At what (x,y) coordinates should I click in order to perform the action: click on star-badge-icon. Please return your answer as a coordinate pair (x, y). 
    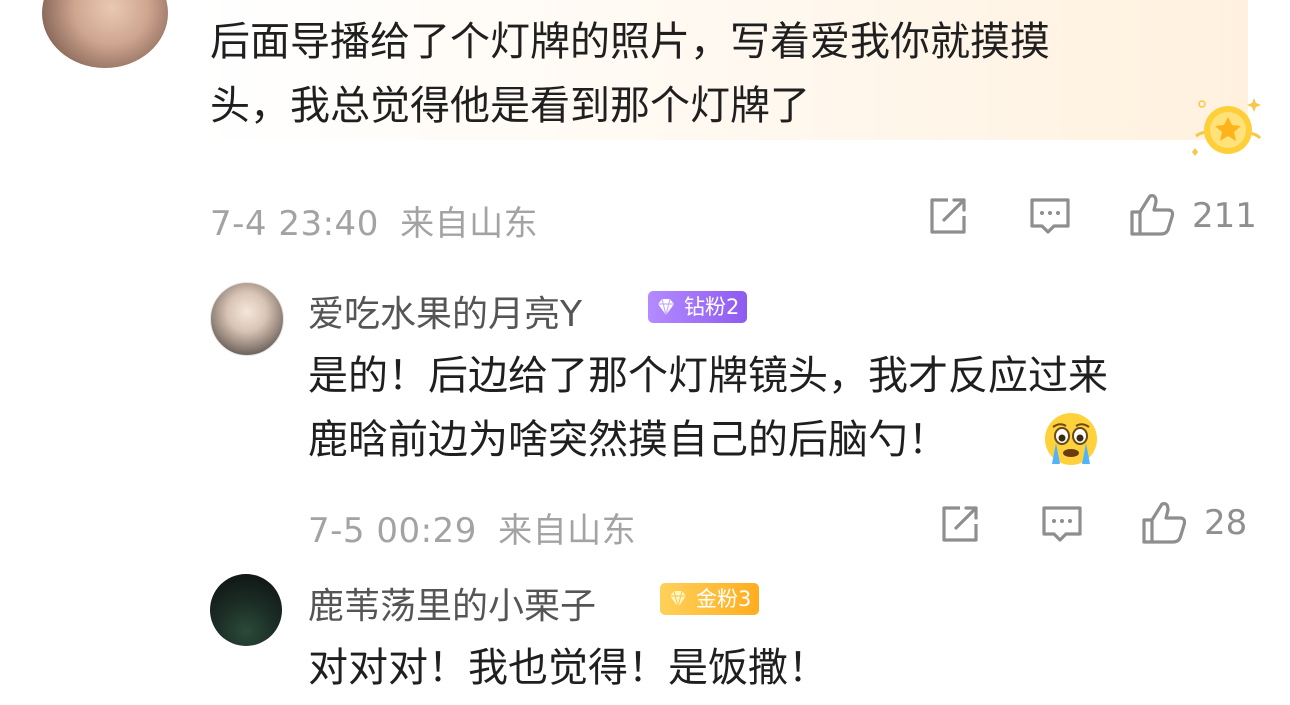
    Looking at the image, I should click on (1227, 127).